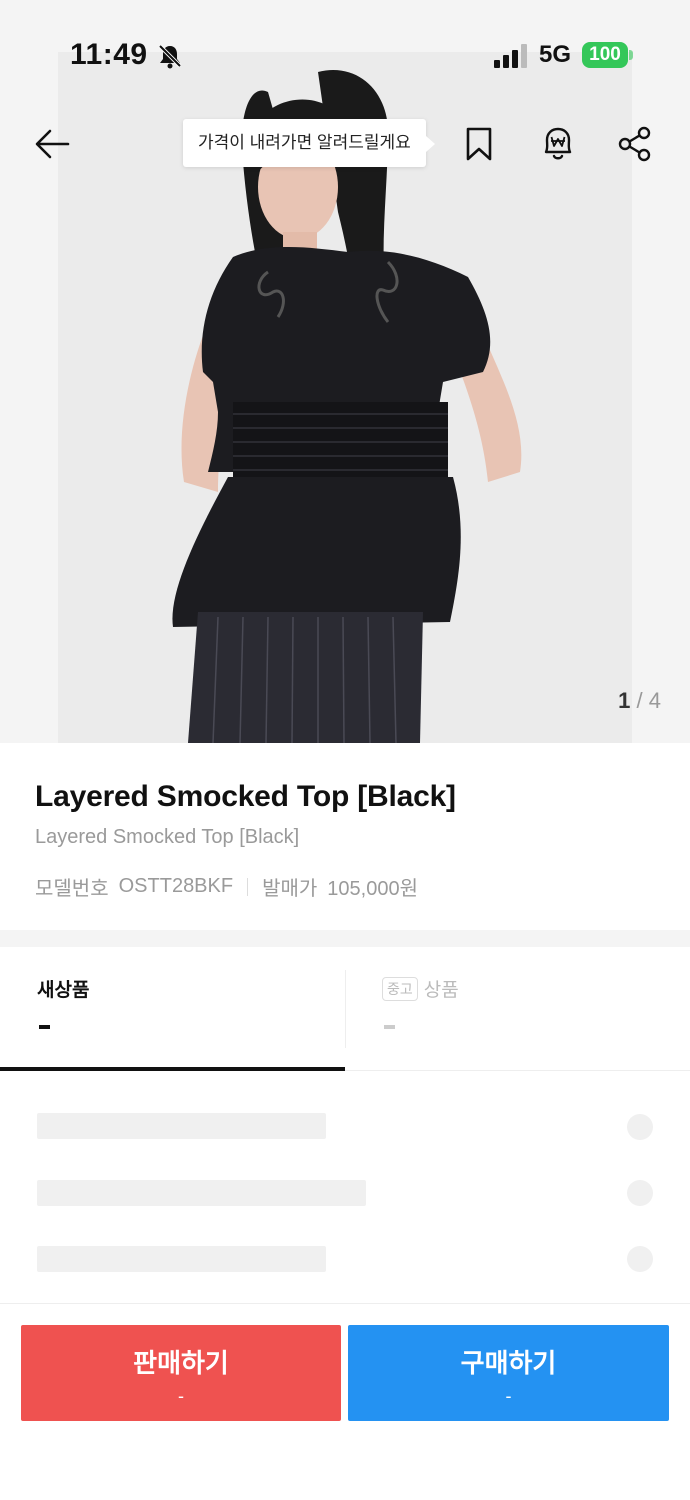  What do you see at coordinates (508, 1396) in the screenshot?
I see `buy-button-price: -` at bounding box center [508, 1396].